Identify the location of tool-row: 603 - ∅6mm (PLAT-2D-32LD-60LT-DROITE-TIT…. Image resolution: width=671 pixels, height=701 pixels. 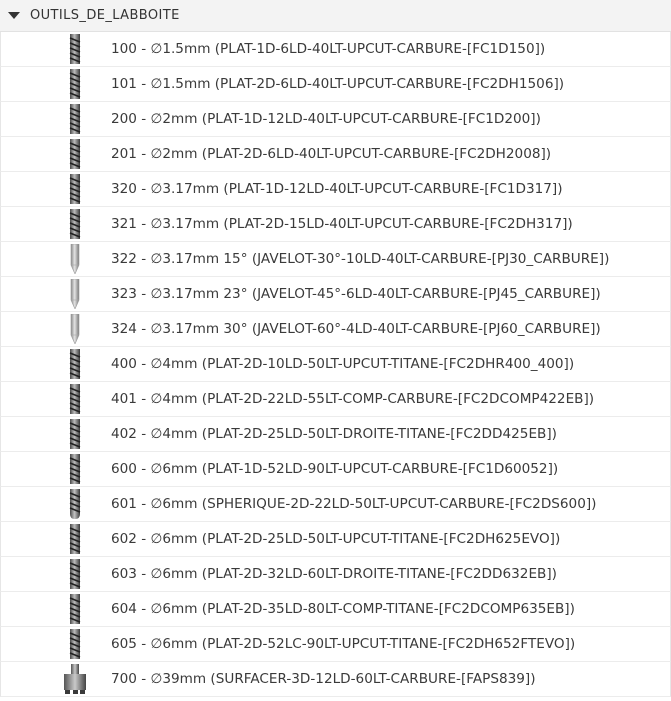
(335, 574).